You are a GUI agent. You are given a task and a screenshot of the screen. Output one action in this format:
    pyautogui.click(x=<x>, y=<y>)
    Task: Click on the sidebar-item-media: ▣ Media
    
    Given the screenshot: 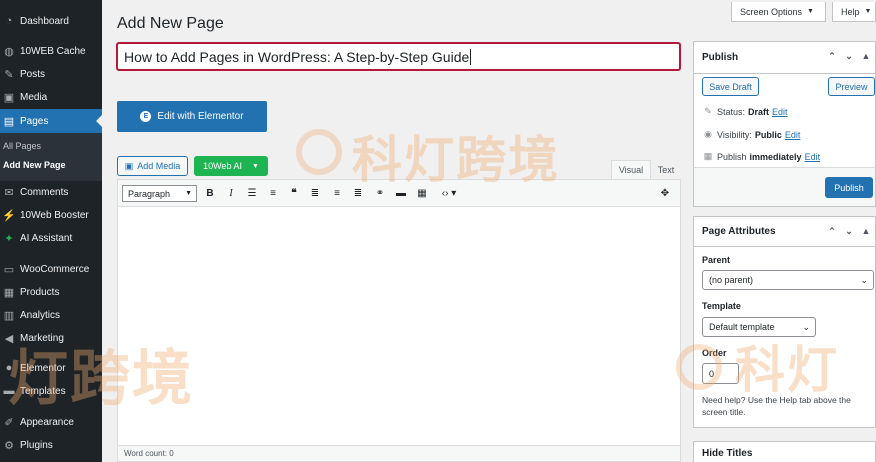 What is the action you would take?
    pyautogui.click(x=51, y=97)
    